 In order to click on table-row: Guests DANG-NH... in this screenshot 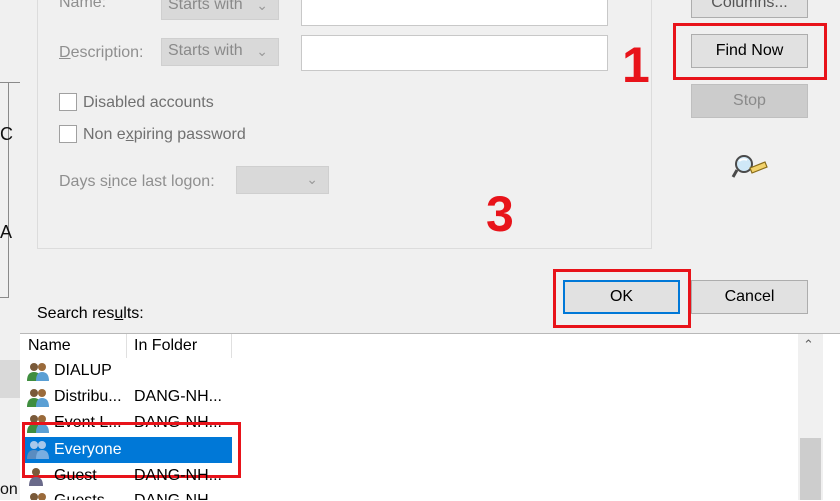, I will do `click(129, 494)`.